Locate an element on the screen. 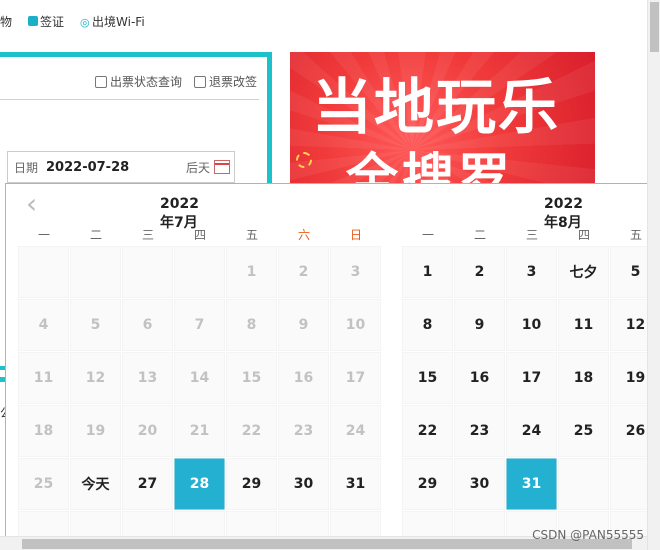 This screenshot has width=660, height=550. day-cell-selected: 31 is located at coordinates (532, 484).